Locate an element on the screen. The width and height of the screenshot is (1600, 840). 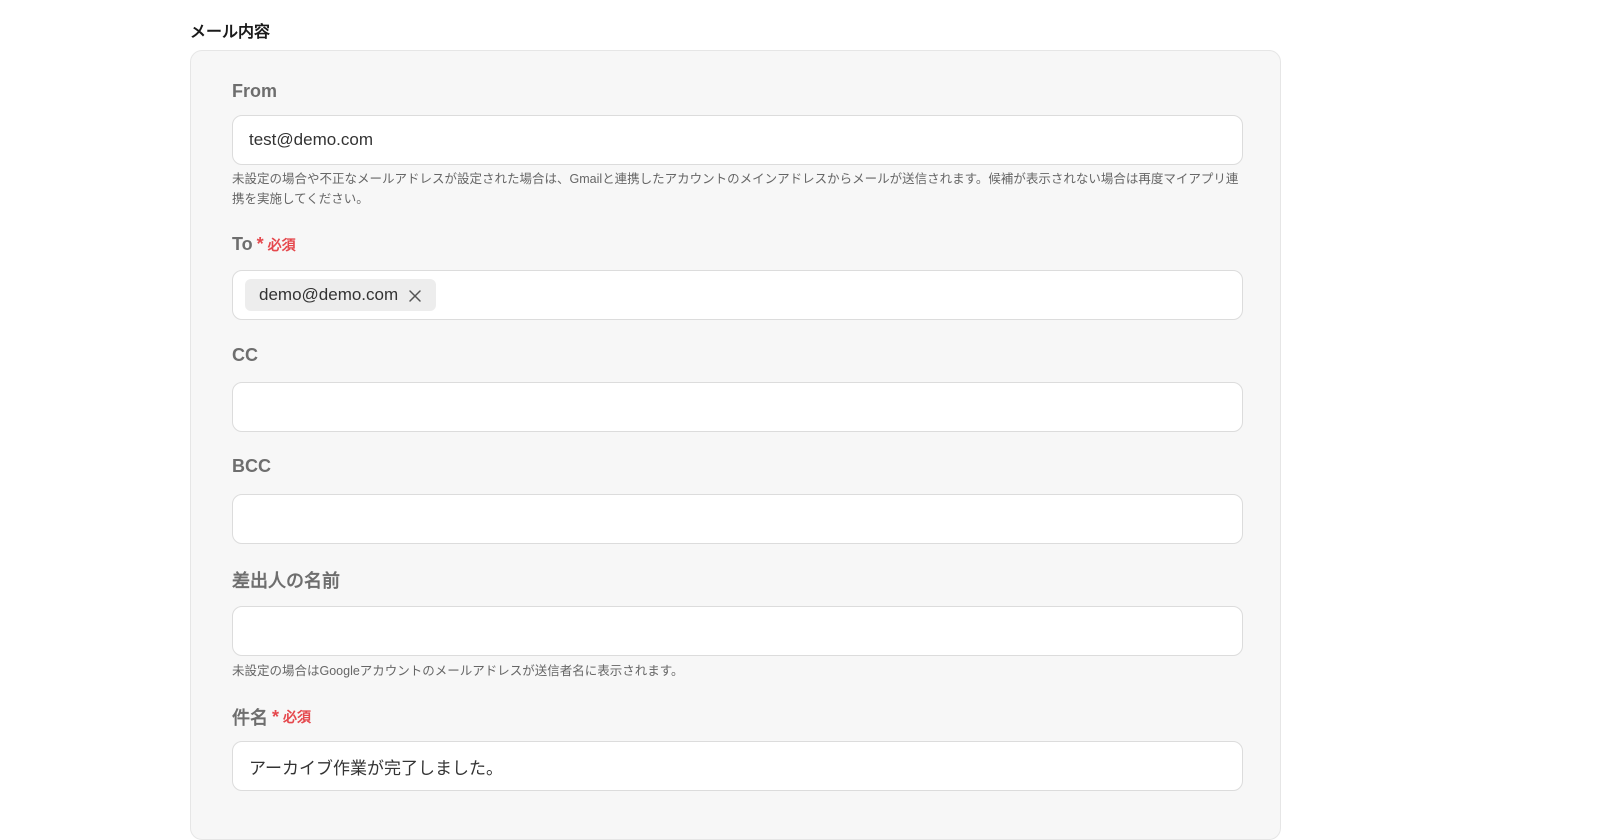
cc-input is located at coordinates (737, 407).